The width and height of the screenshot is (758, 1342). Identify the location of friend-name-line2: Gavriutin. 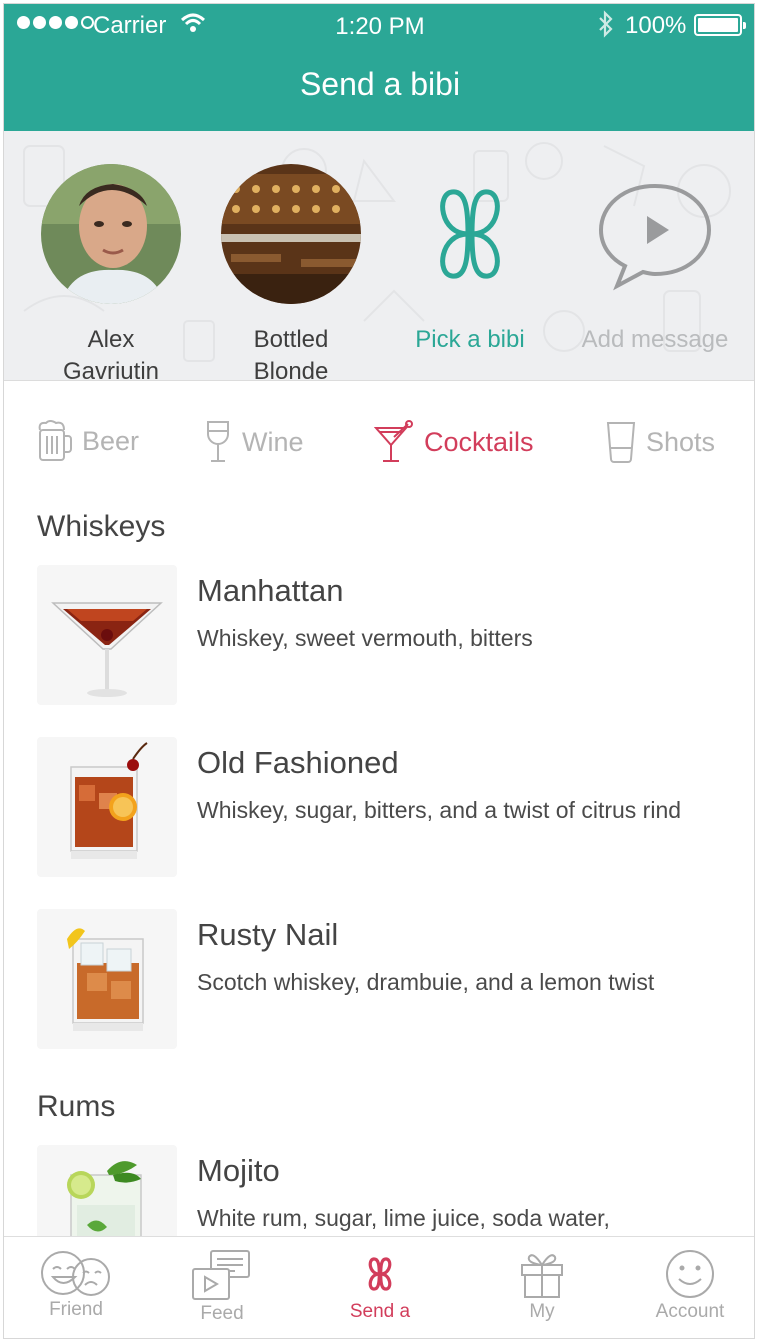
(111, 371).